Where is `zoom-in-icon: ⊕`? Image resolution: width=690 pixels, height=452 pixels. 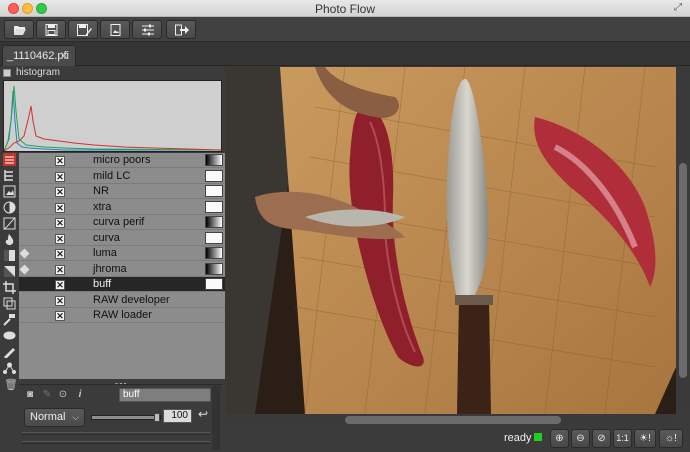
zoom-in-icon: ⊕ is located at coordinates (559, 438).